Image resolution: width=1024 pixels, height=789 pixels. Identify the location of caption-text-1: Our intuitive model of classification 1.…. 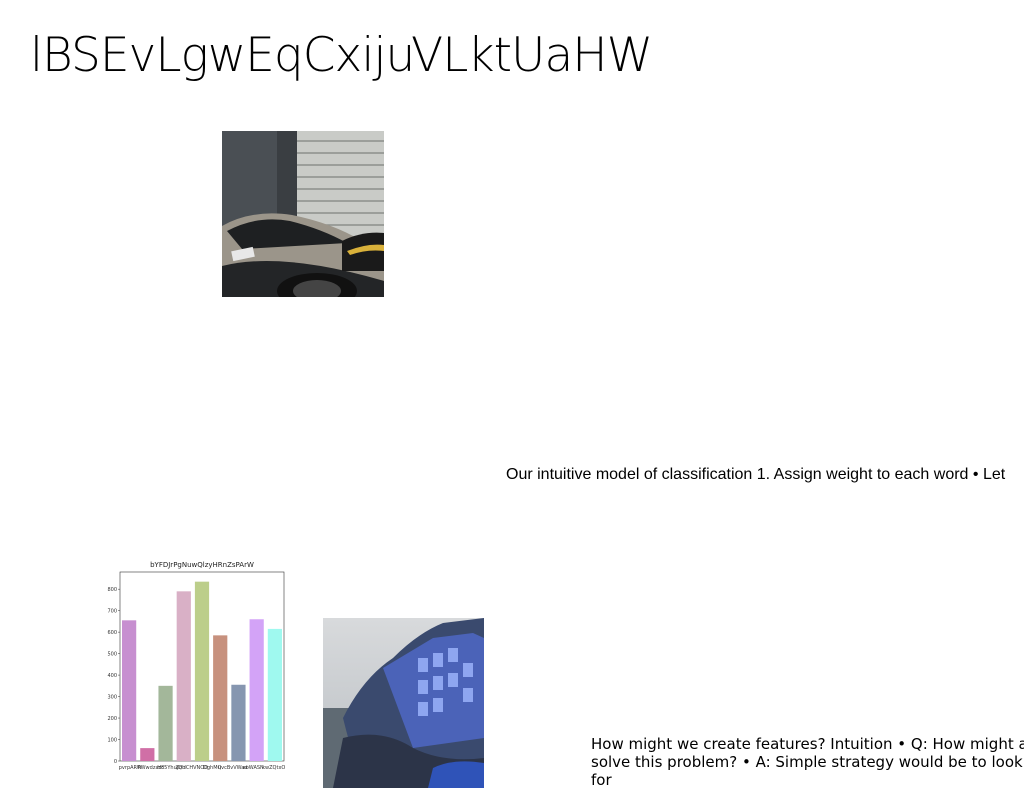
(756, 474).